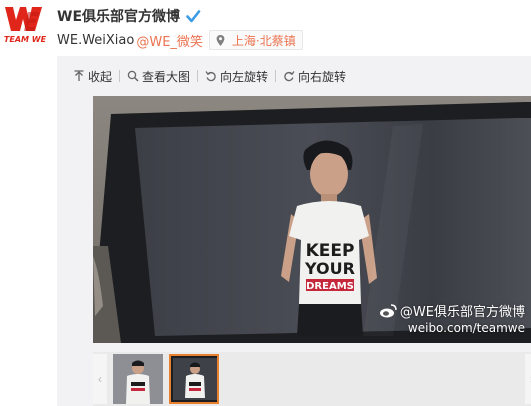  I want to click on rotate-right-icon, so click(289, 76).